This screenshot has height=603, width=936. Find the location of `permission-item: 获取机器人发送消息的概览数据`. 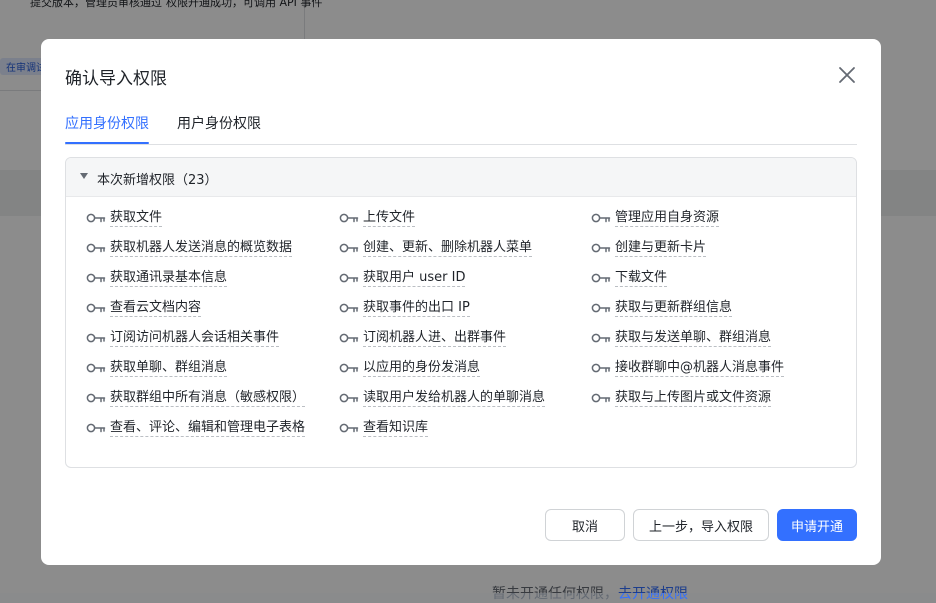

permission-item: 获取机器人发送消息的概览数据 is located at coordinates (189, 248).